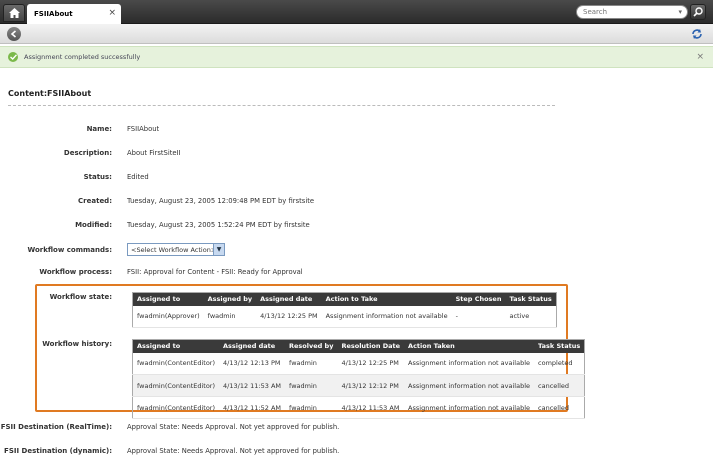 The width and height of the screenshot is (713, 466). I want to click on table-cell: 4/13/12 11:52 AM, so click(252, 407).